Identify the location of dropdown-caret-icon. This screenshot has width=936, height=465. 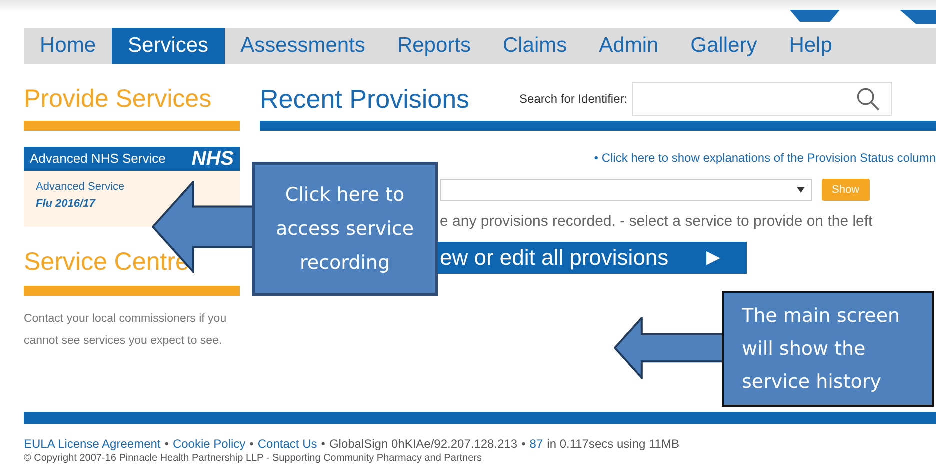
(801, 190).